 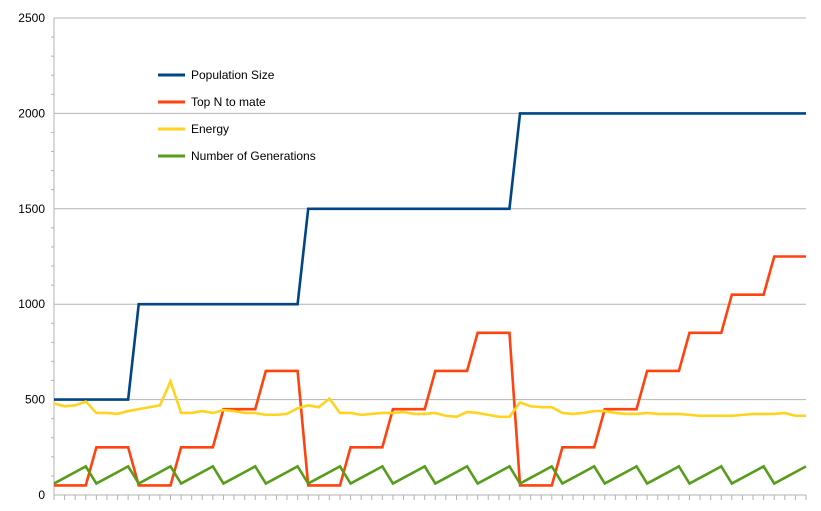 I want to click on legend-label: Top N to mate, so click(x=228, y=102).